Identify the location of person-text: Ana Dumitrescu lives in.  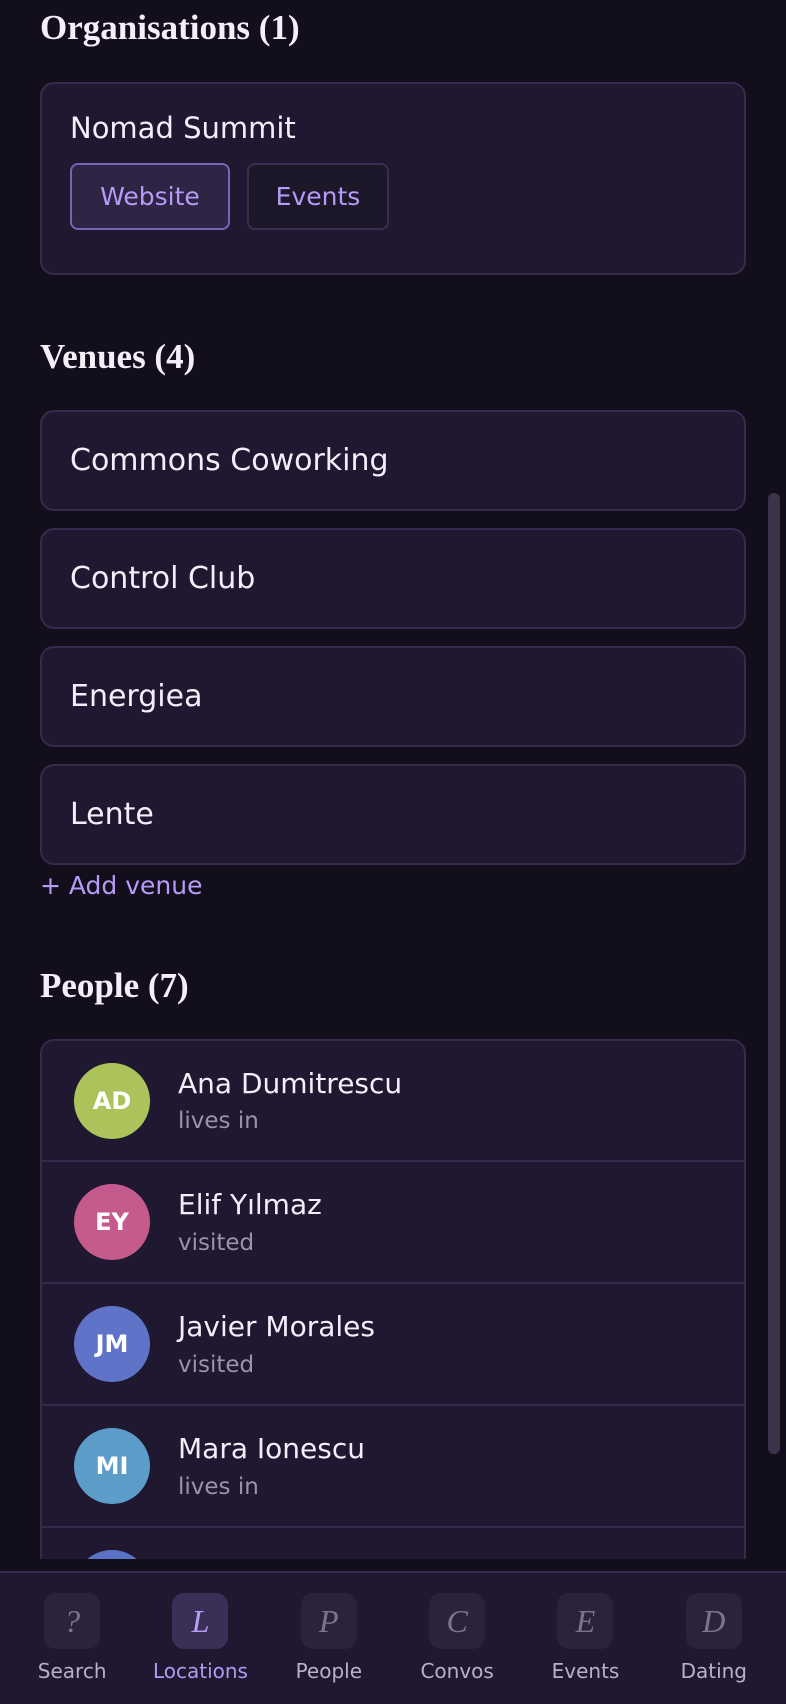
(290, 1101).